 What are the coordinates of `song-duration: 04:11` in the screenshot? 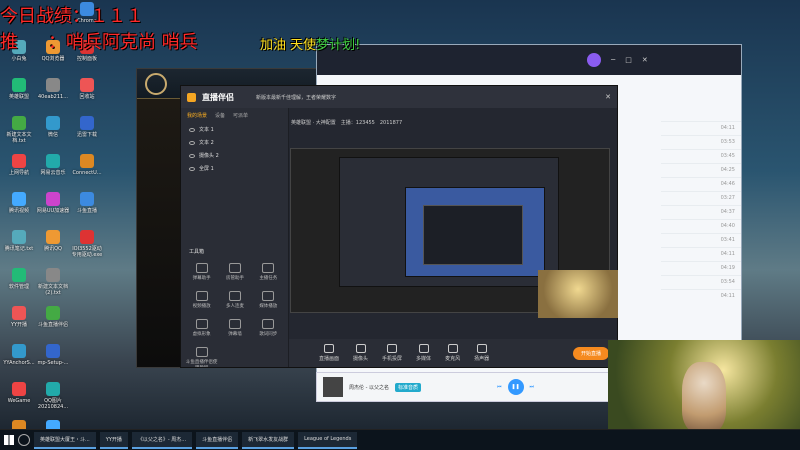 It's located at (701, 128).